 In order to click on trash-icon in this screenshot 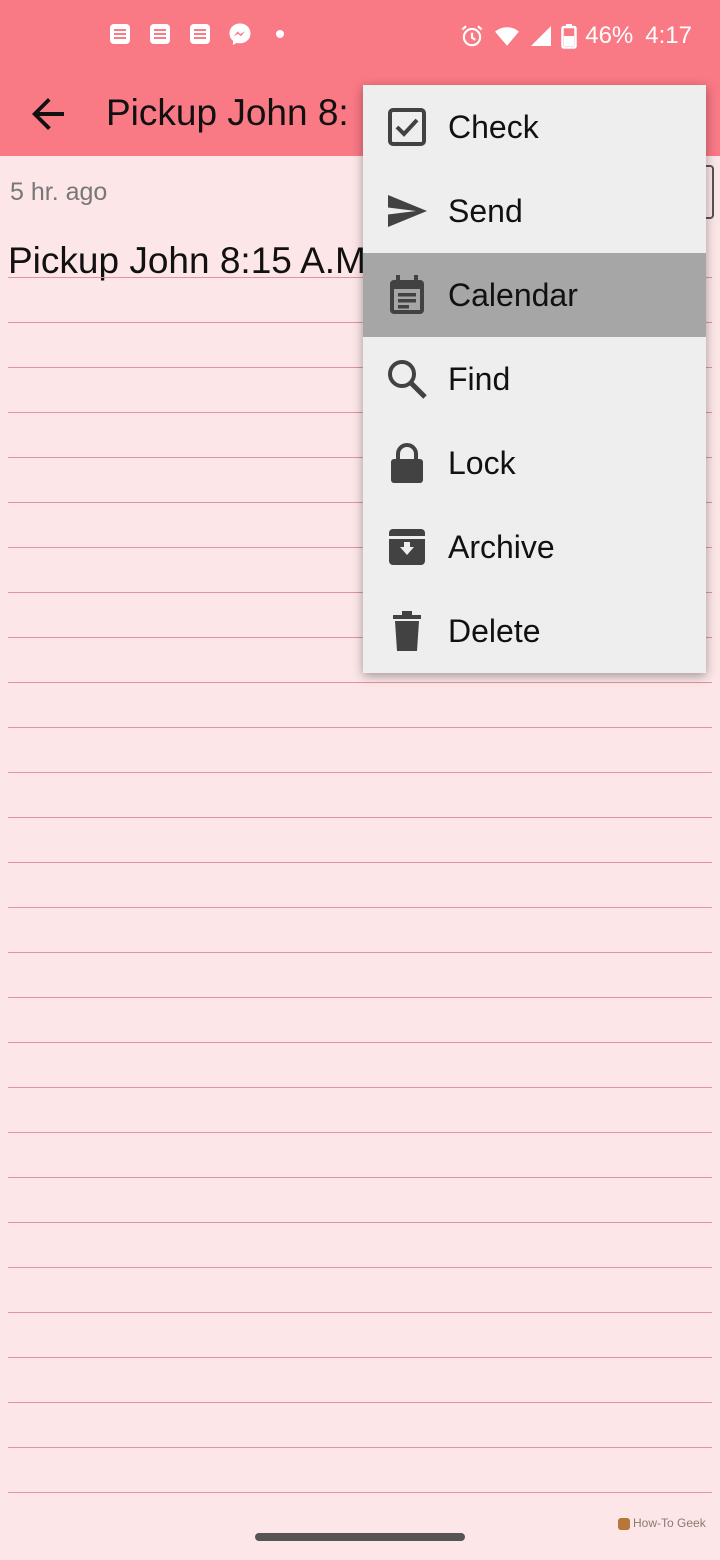, I will do `click(407, 631)`.